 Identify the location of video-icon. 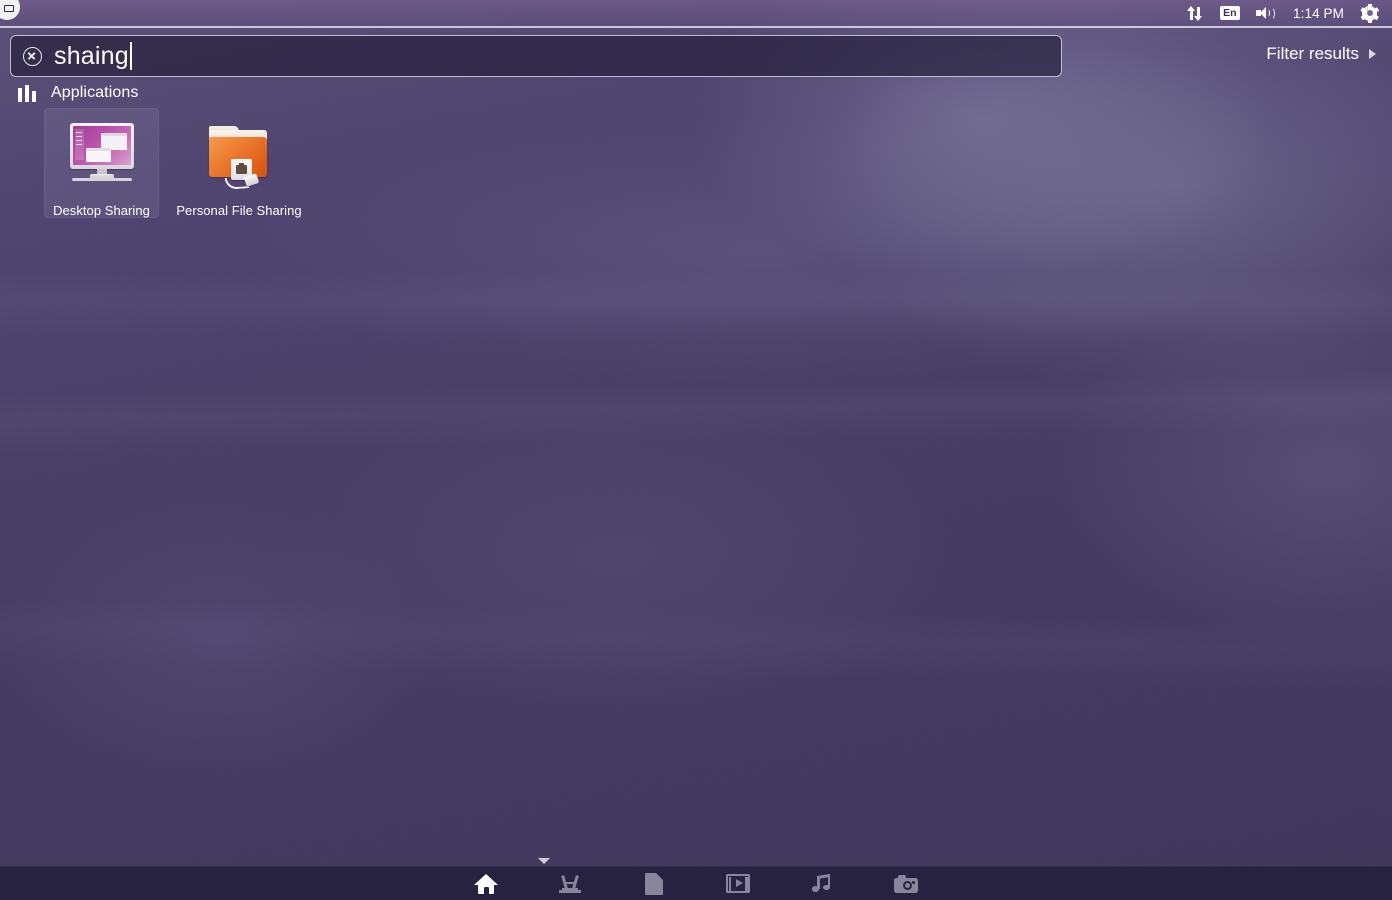
(738, 883).